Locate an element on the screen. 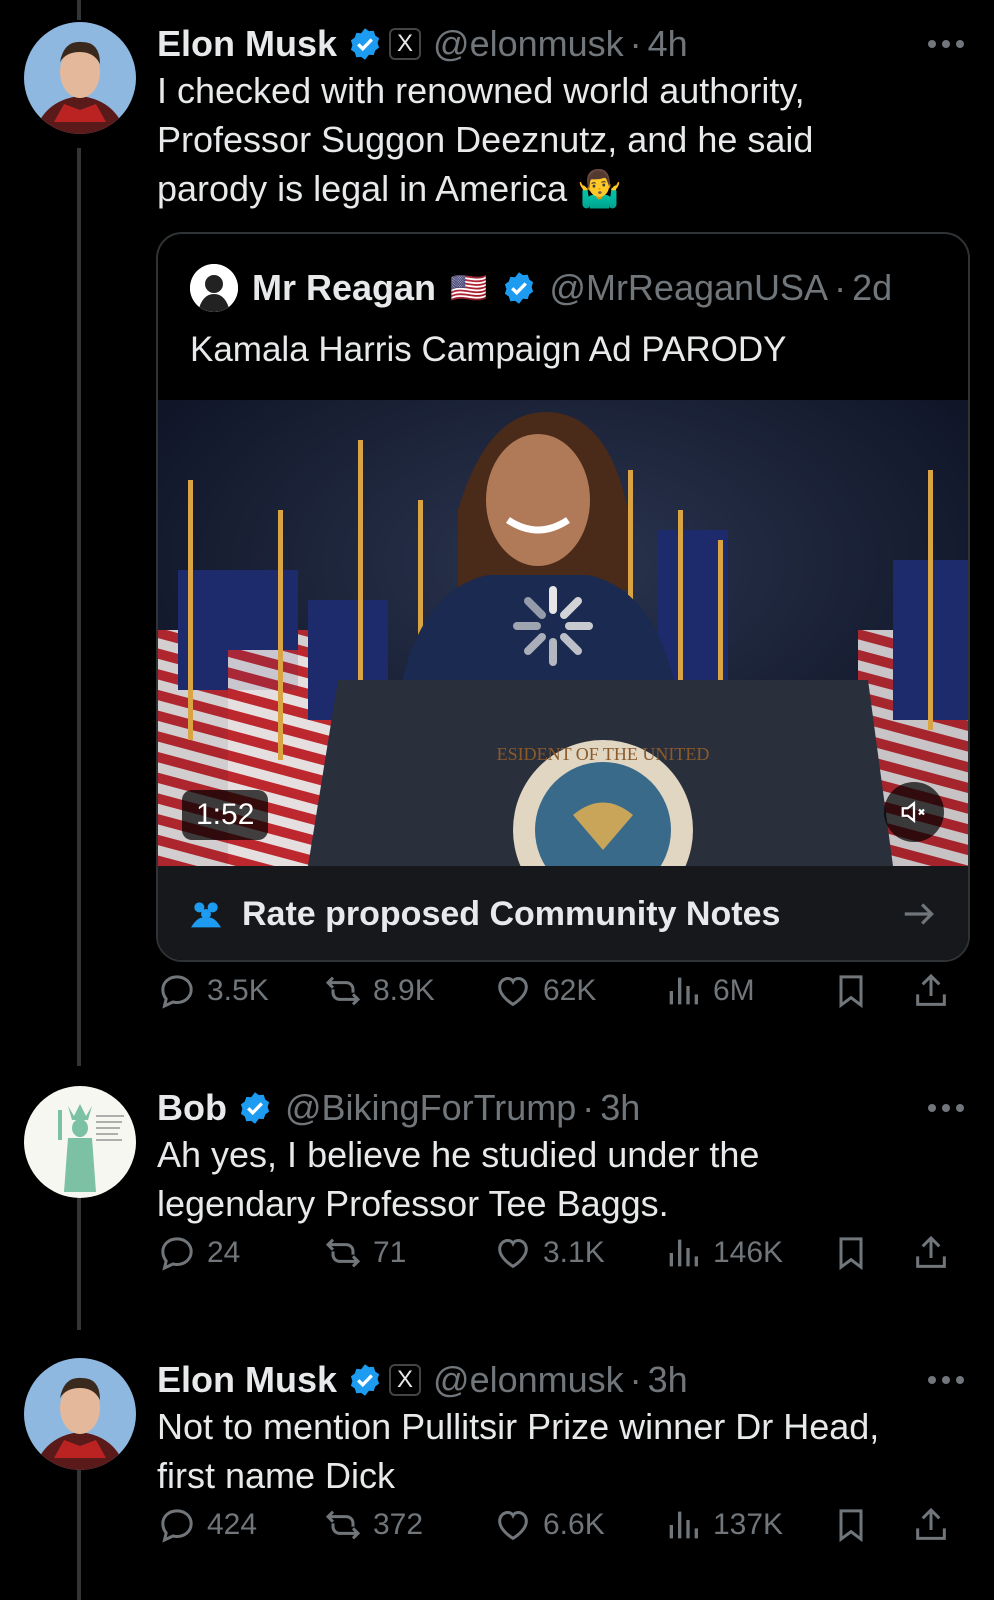 The height and width of the screenshot is (1600, 994). reply-button: 24 is located at coordinates (198, 1253).